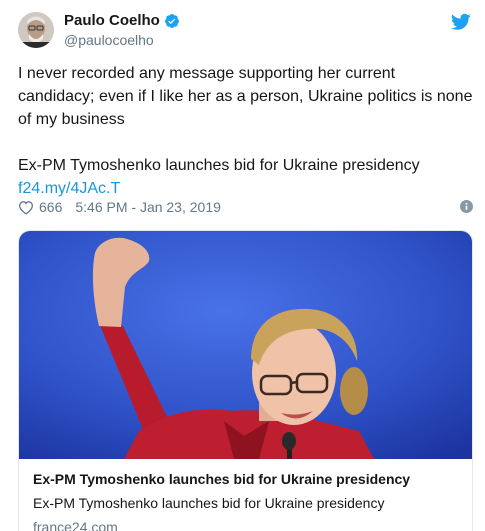 This screenshot has width=485, height=531. What do you see at coordinates (148, 207) in the screenshot?
I see `timestamp: 5:46 PM - Jan 23, 2019` at bounding box center [148, 207].